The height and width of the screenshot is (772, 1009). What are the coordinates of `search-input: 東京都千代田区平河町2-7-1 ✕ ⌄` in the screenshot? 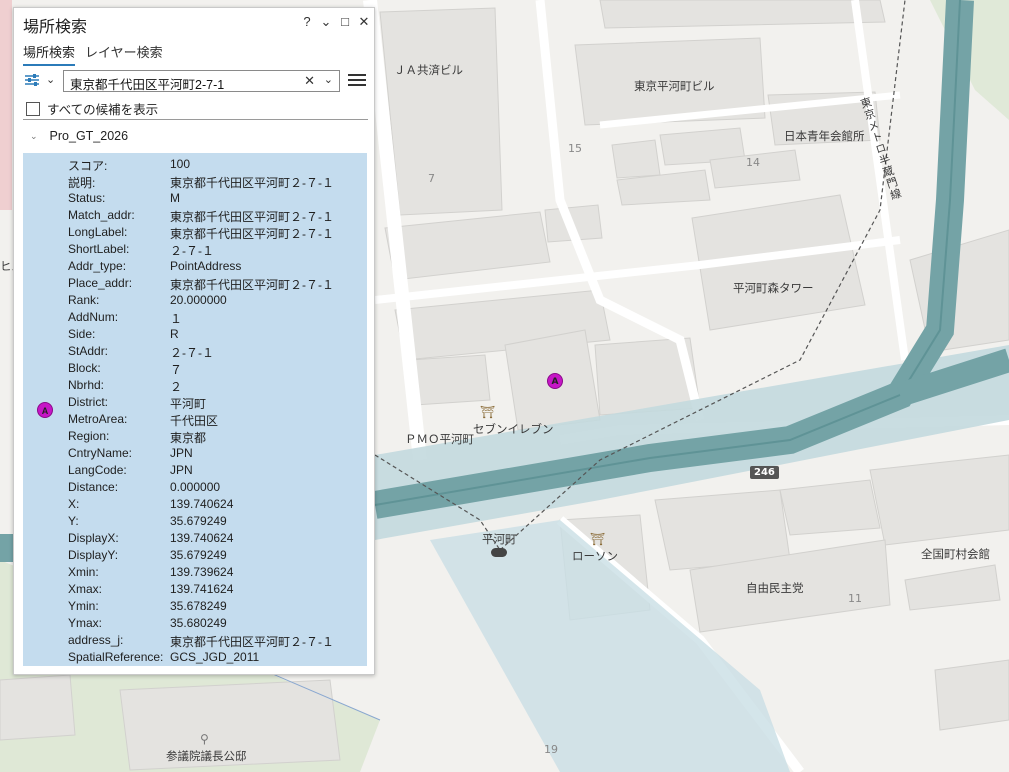 It's located at (201, 81).